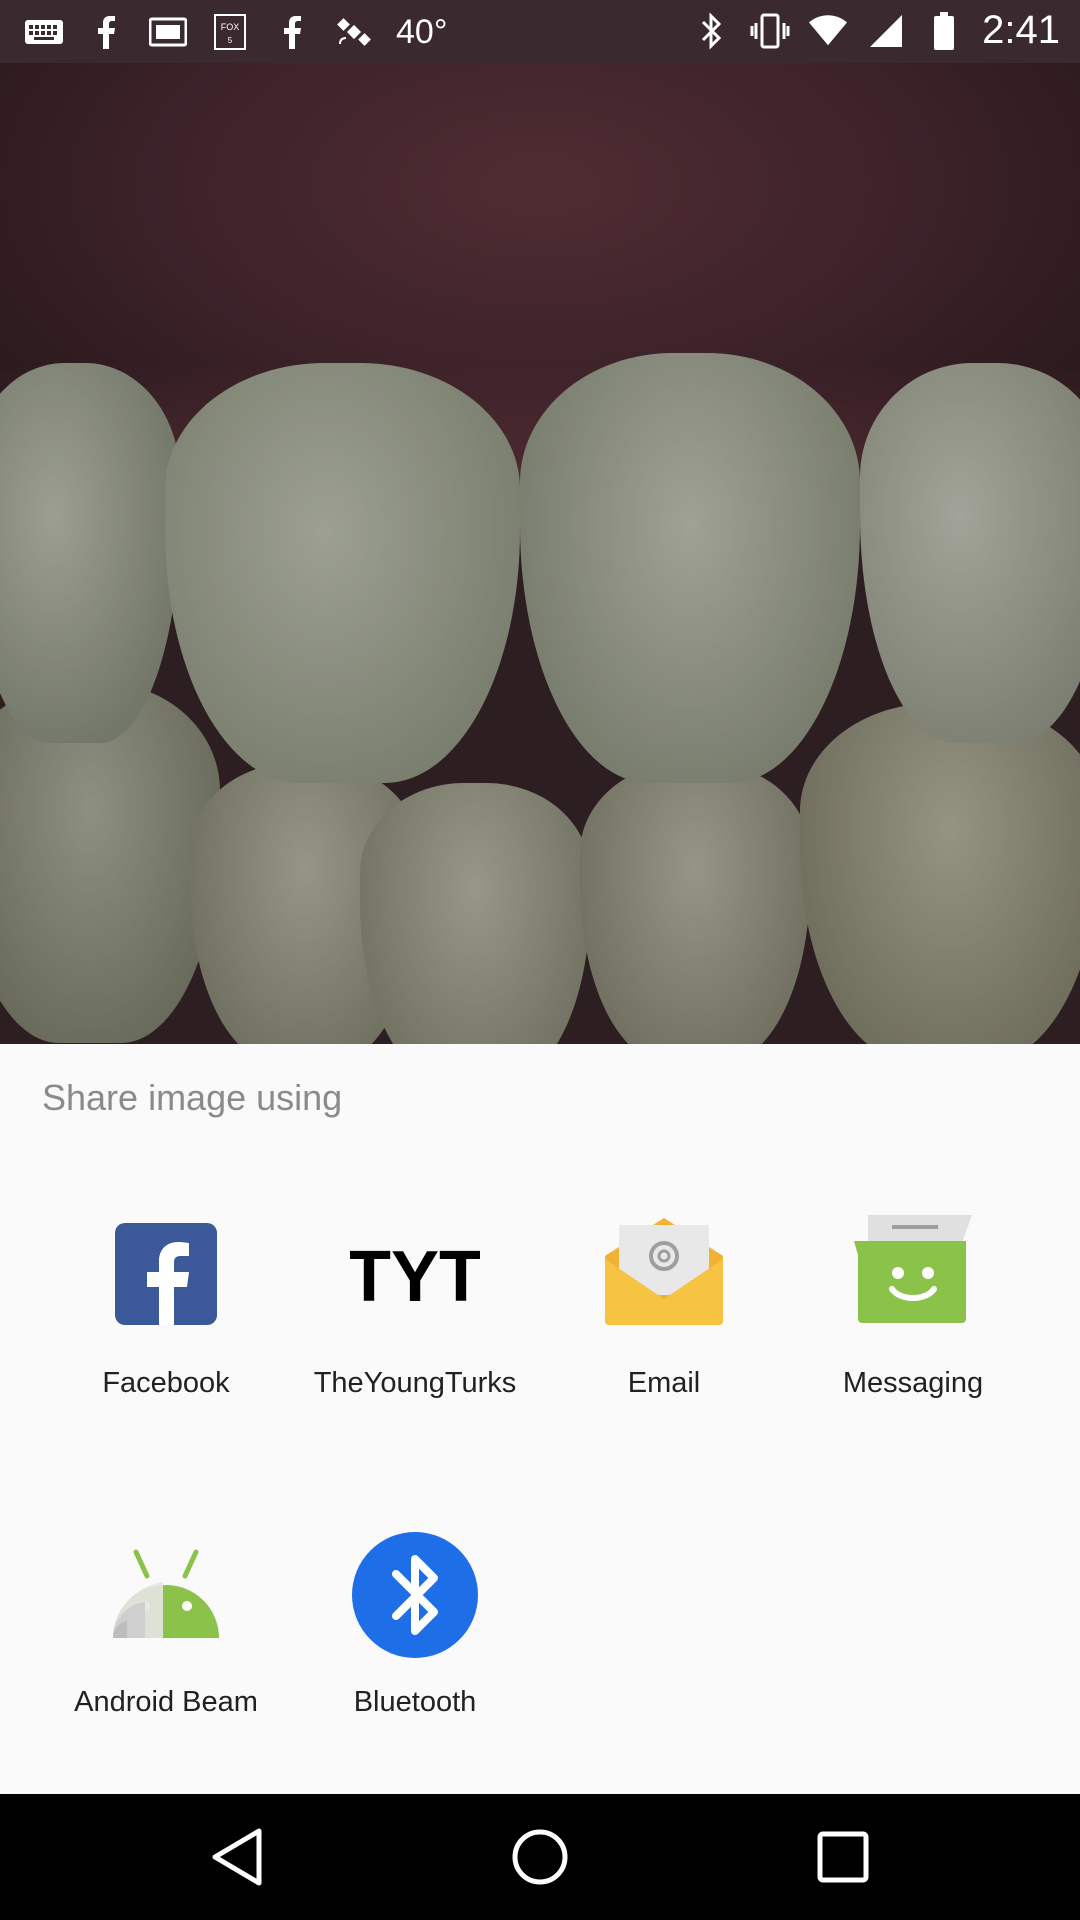 The image size is (1080, 1920). What do you see at coordinates (913, 1276) in the screenshot?
I see `messaging-icon` at bounding box center [913, 1276].